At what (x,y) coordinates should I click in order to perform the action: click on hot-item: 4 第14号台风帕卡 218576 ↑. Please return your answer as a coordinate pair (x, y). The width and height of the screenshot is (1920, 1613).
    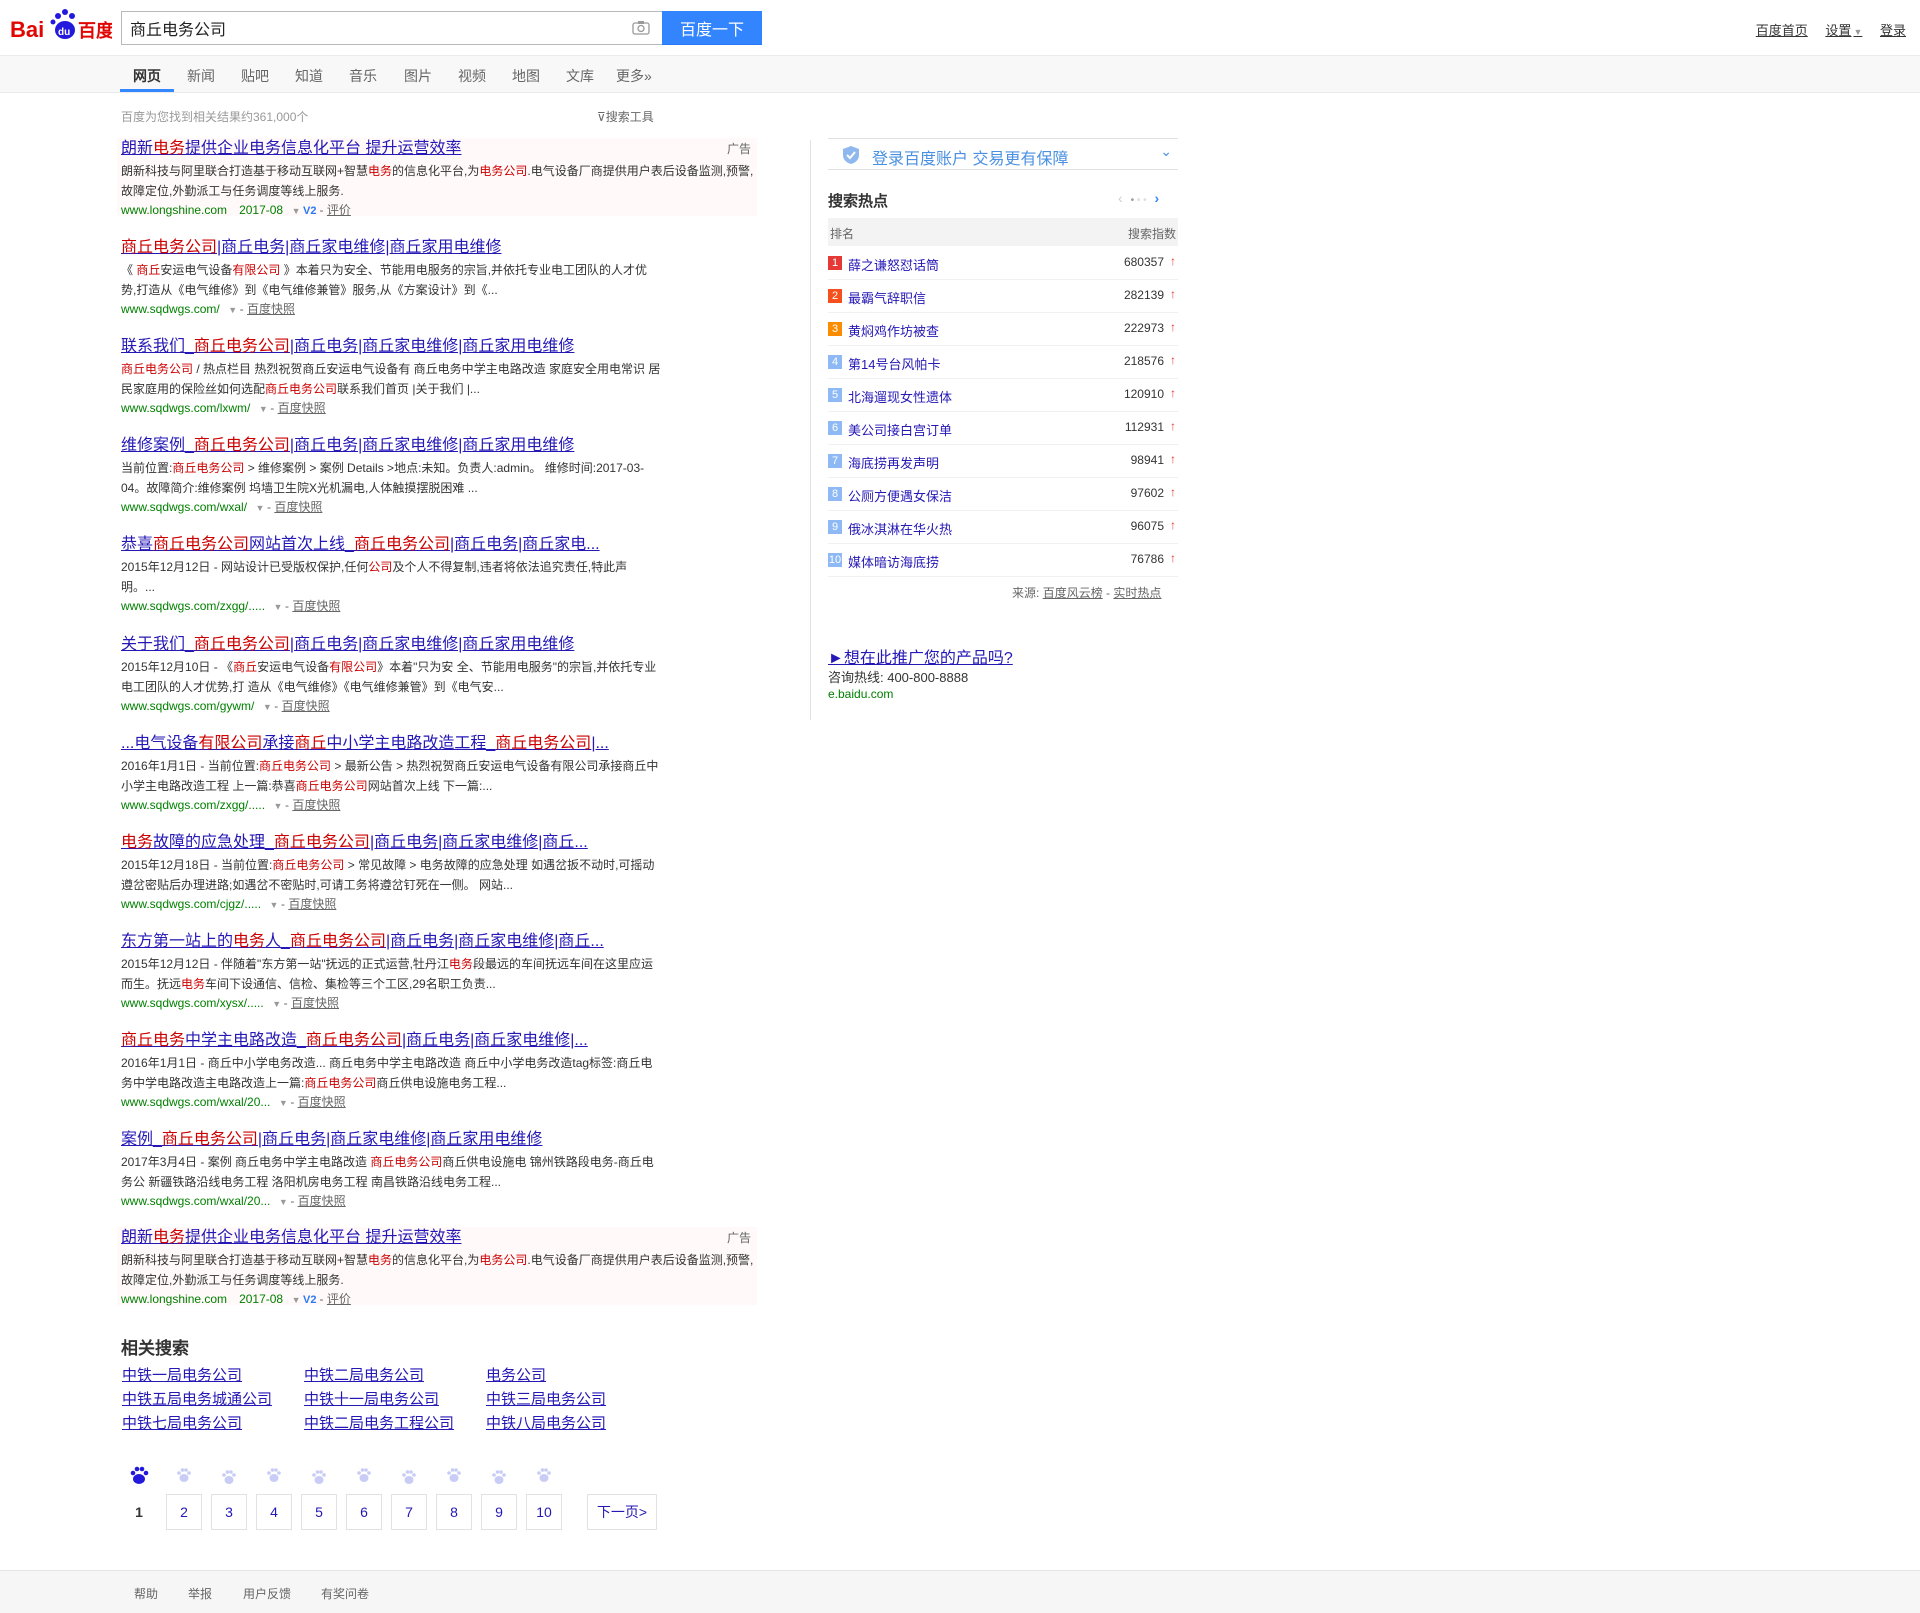
    Looking at the image, I should click on (1003, 362).